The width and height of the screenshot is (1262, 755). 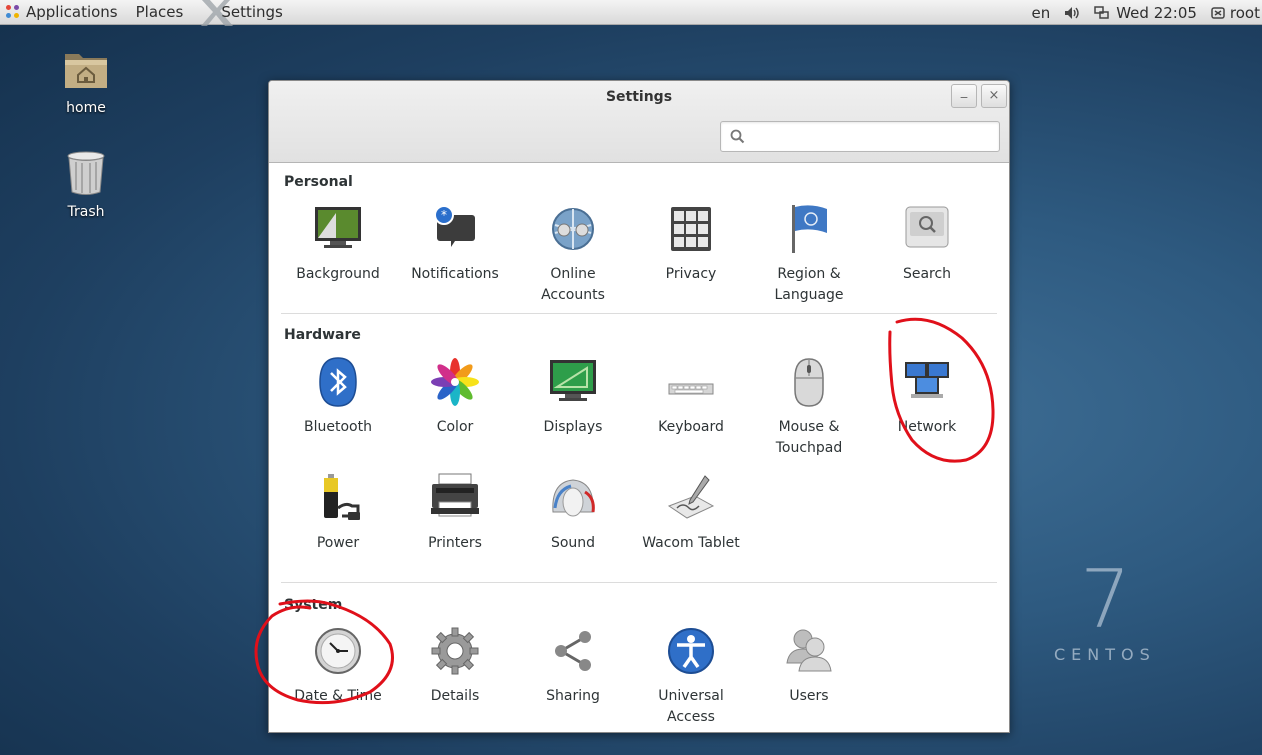 What do you see at coordinates (318, 182) in the screenshot?
I see `section-personal-title: Personal` at bounding box center [318, 182].